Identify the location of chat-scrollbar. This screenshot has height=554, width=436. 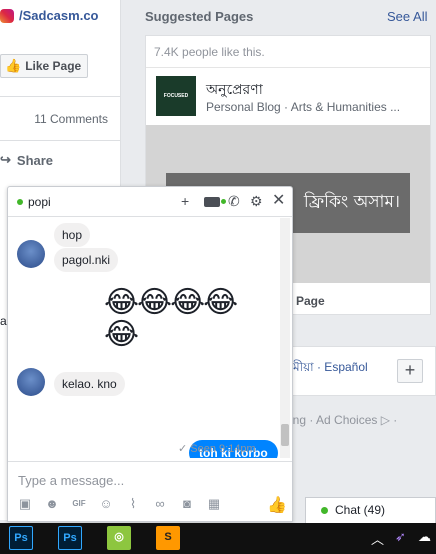
(285, 338).